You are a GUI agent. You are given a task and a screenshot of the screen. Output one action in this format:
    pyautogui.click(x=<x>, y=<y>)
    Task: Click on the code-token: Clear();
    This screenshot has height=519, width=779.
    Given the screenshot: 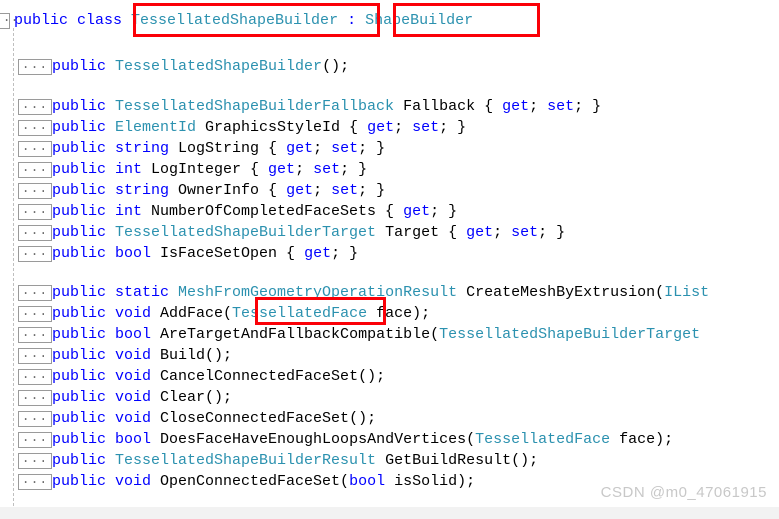 What is the action you would take?
    pyautogui.click(x=192, y=397)
    